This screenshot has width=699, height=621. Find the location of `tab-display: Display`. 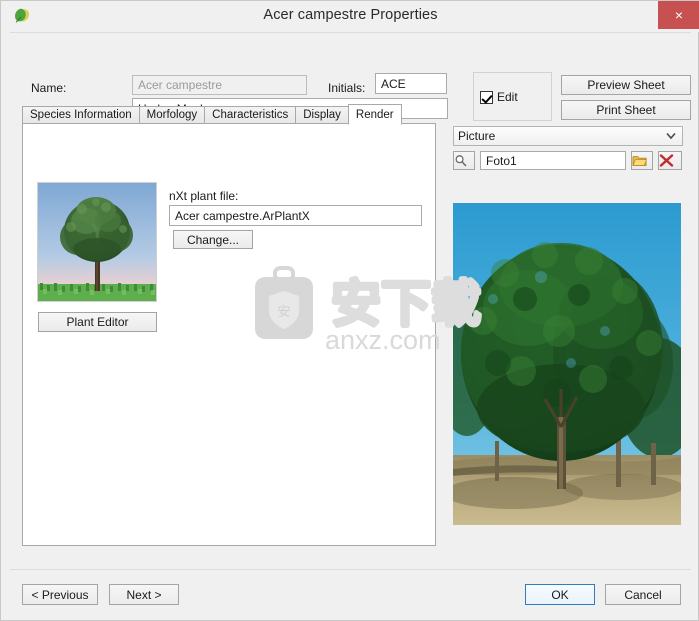

tab-display: Display is located at coordinates (322, 115).